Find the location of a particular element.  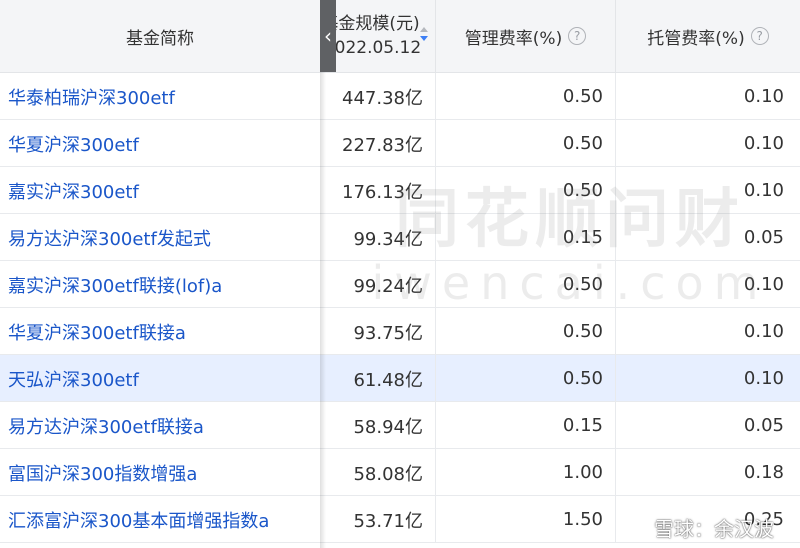

management-fee-cell: 1.00 is located at coordinates (525, 472).